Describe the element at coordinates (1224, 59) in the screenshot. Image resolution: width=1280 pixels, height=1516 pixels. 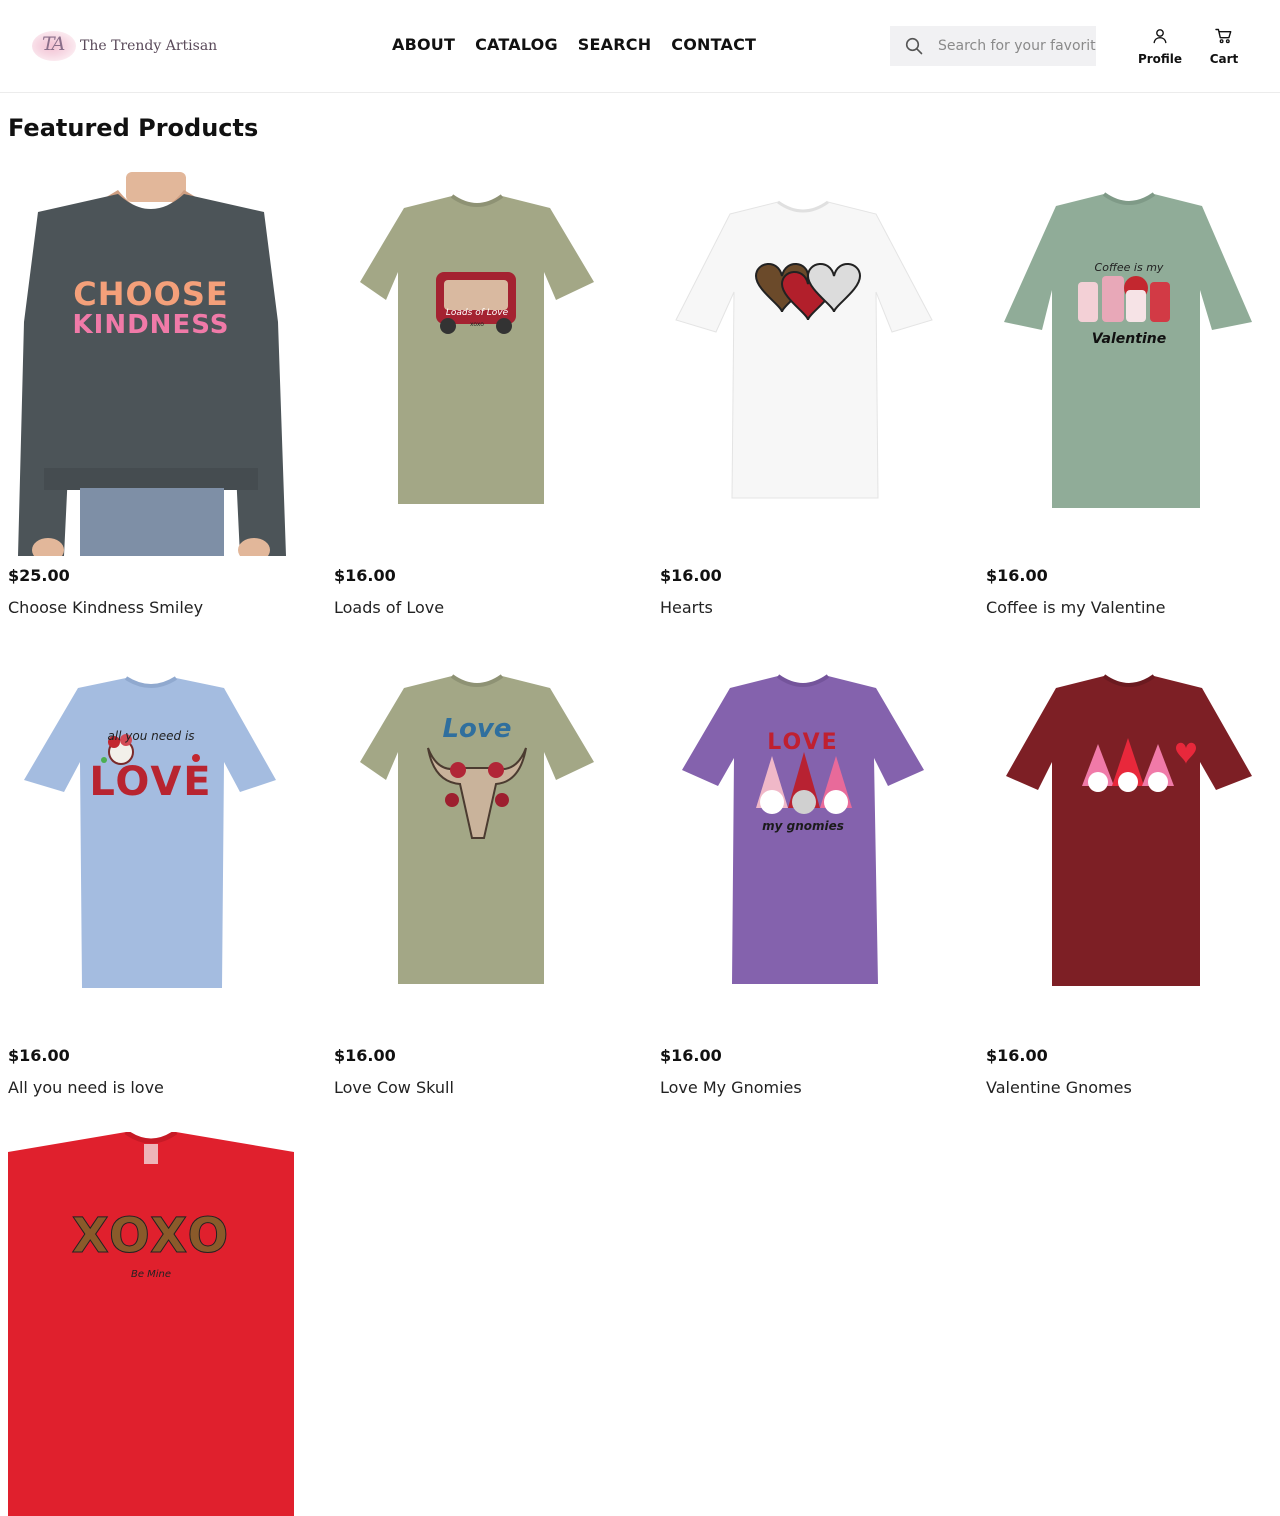
I see `cart-label: Cart` at that location.